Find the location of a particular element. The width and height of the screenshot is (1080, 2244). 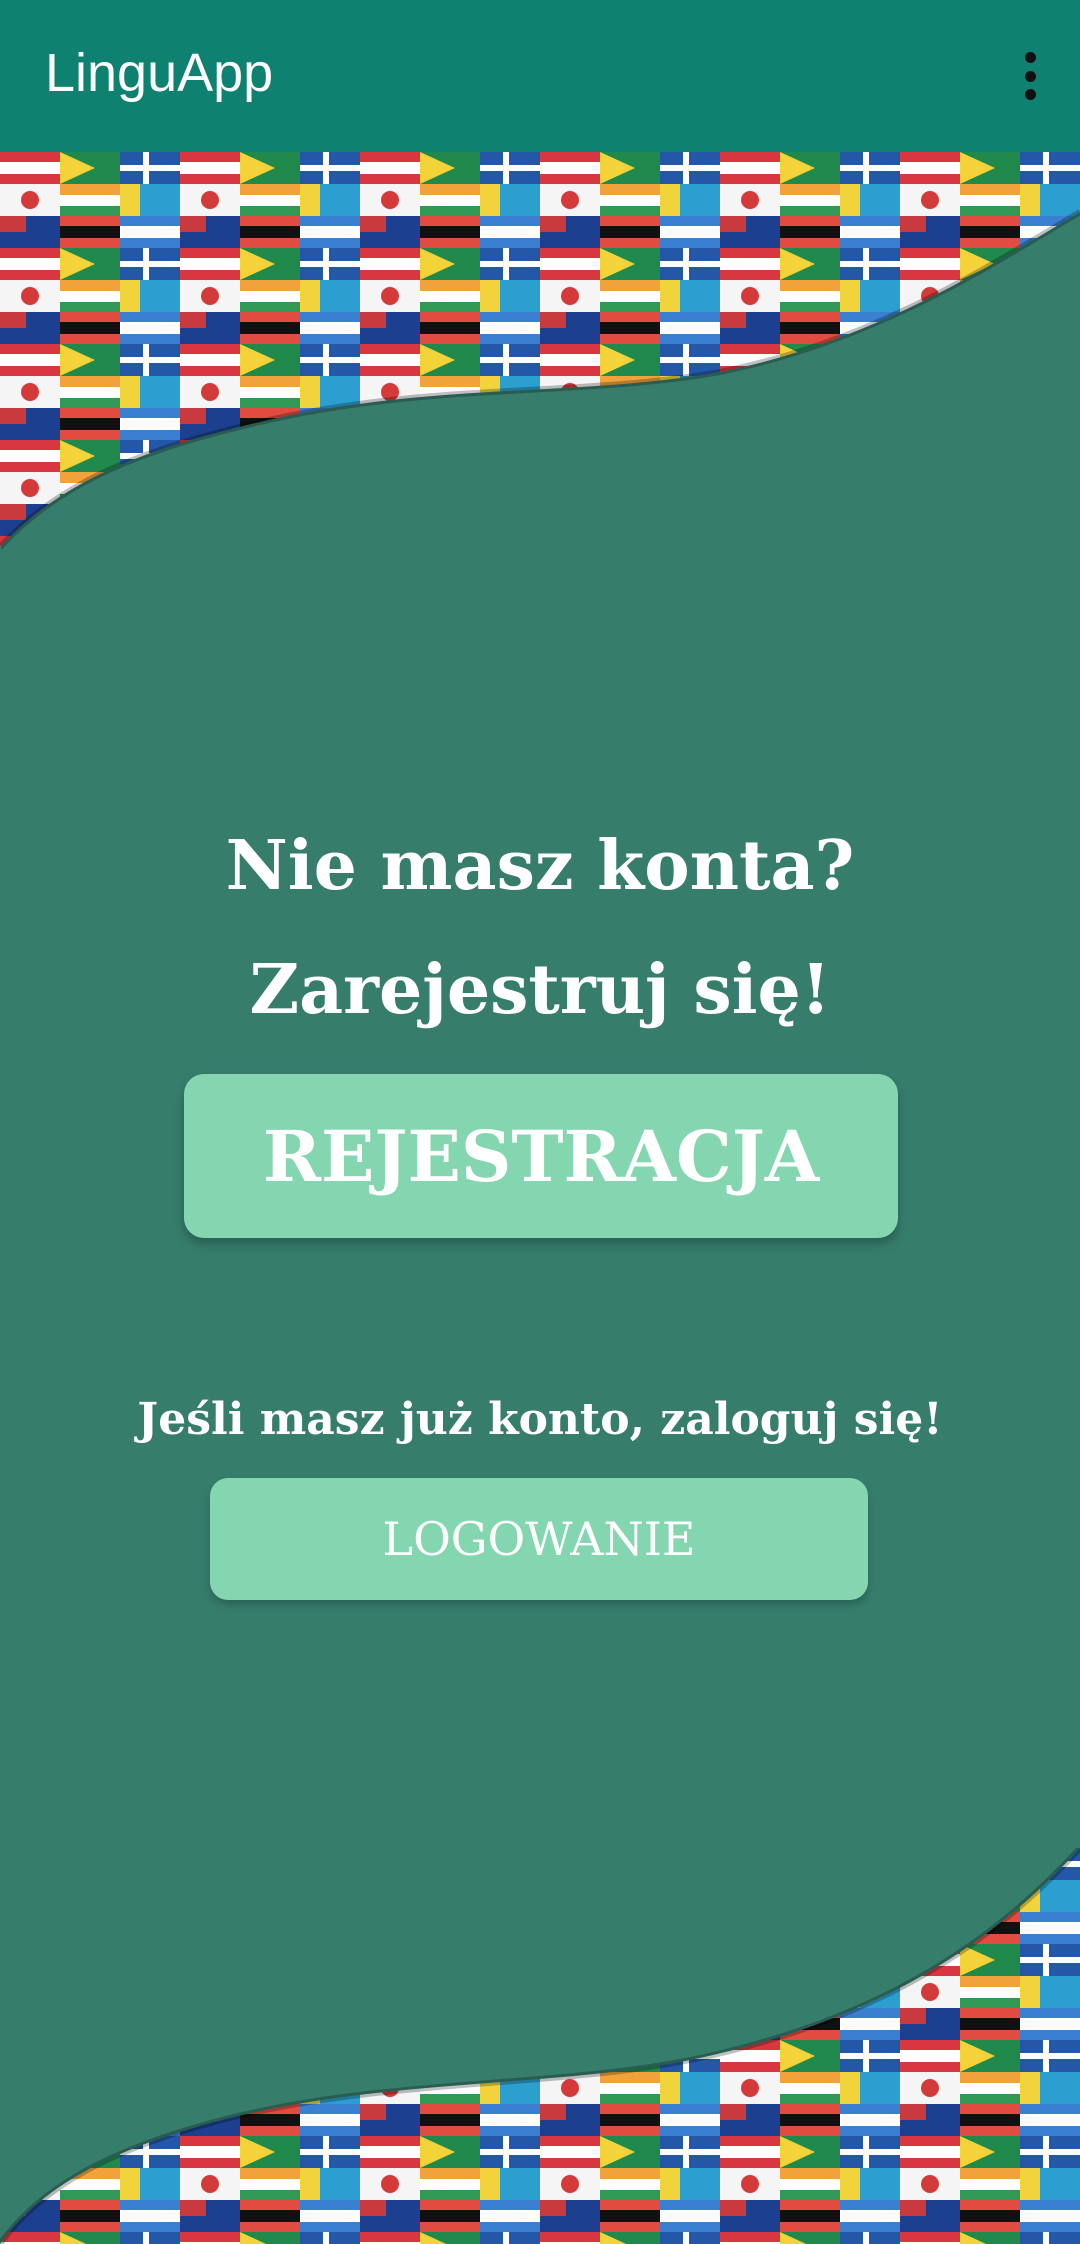

login-hint: Jeśli masz już konto, zaloguj się! is located at coordinates (540, 1419).